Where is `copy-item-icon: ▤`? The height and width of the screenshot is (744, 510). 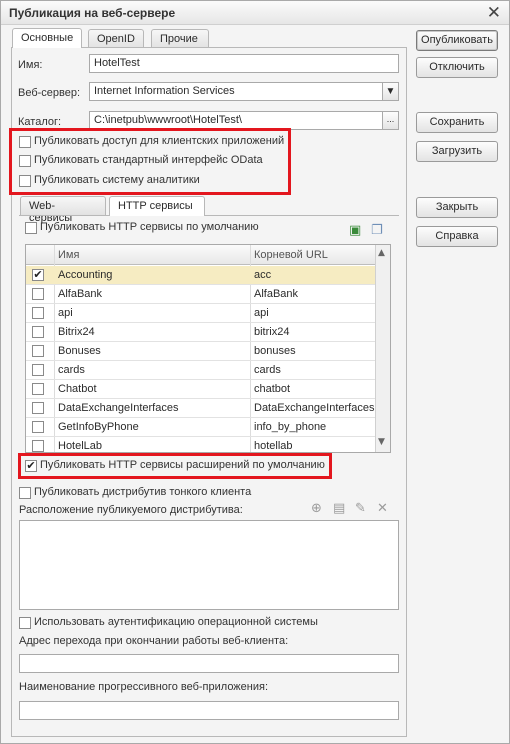
copy-item-icon: ▤ is located at coordinates (339, 508).